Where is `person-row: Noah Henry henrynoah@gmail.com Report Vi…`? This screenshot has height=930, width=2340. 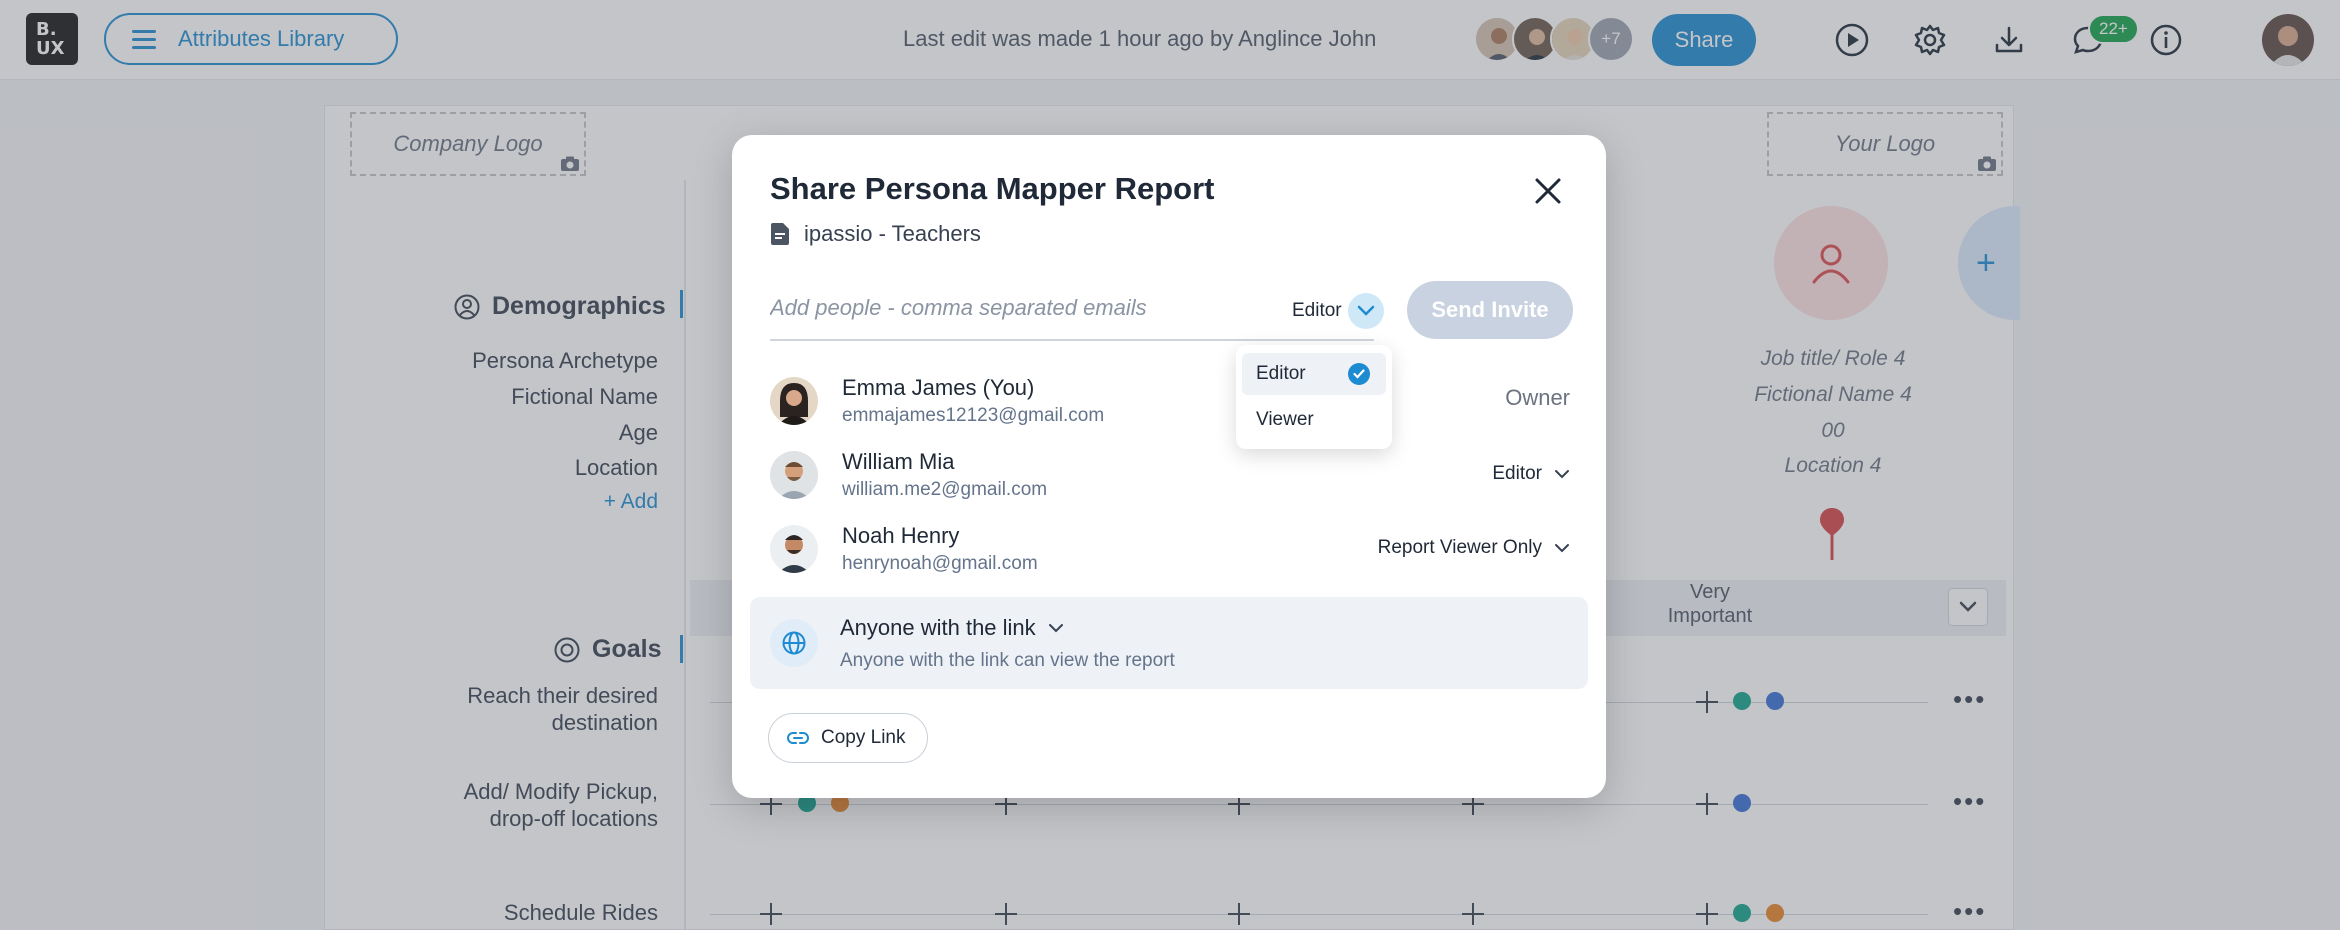
person-row: Noah Henry henrynoah@gmail.com Report Vi… is located at coordinates (1170, 549).